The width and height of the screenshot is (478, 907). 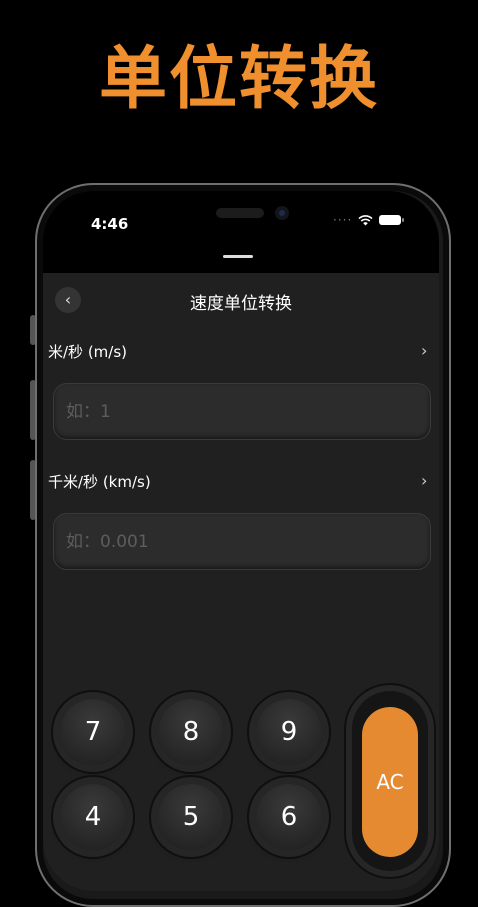 What do you see at coordinates (238, 79) in the screenshot?
I see `headline: 单位转换` at bounding box center [238, 79].